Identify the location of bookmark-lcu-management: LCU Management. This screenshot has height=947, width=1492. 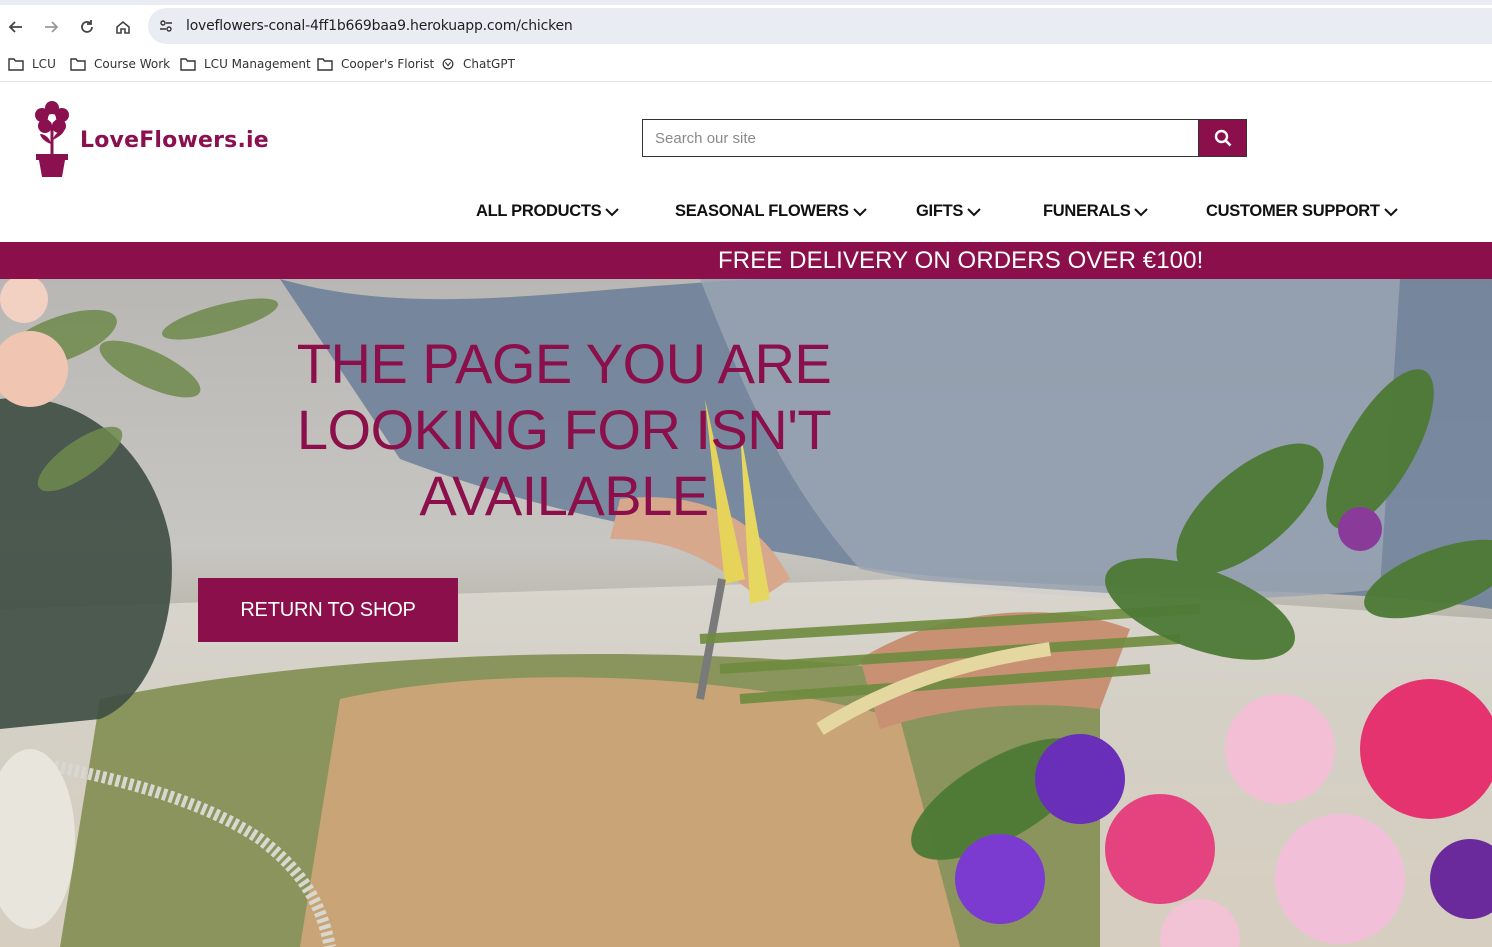
(245, 64).